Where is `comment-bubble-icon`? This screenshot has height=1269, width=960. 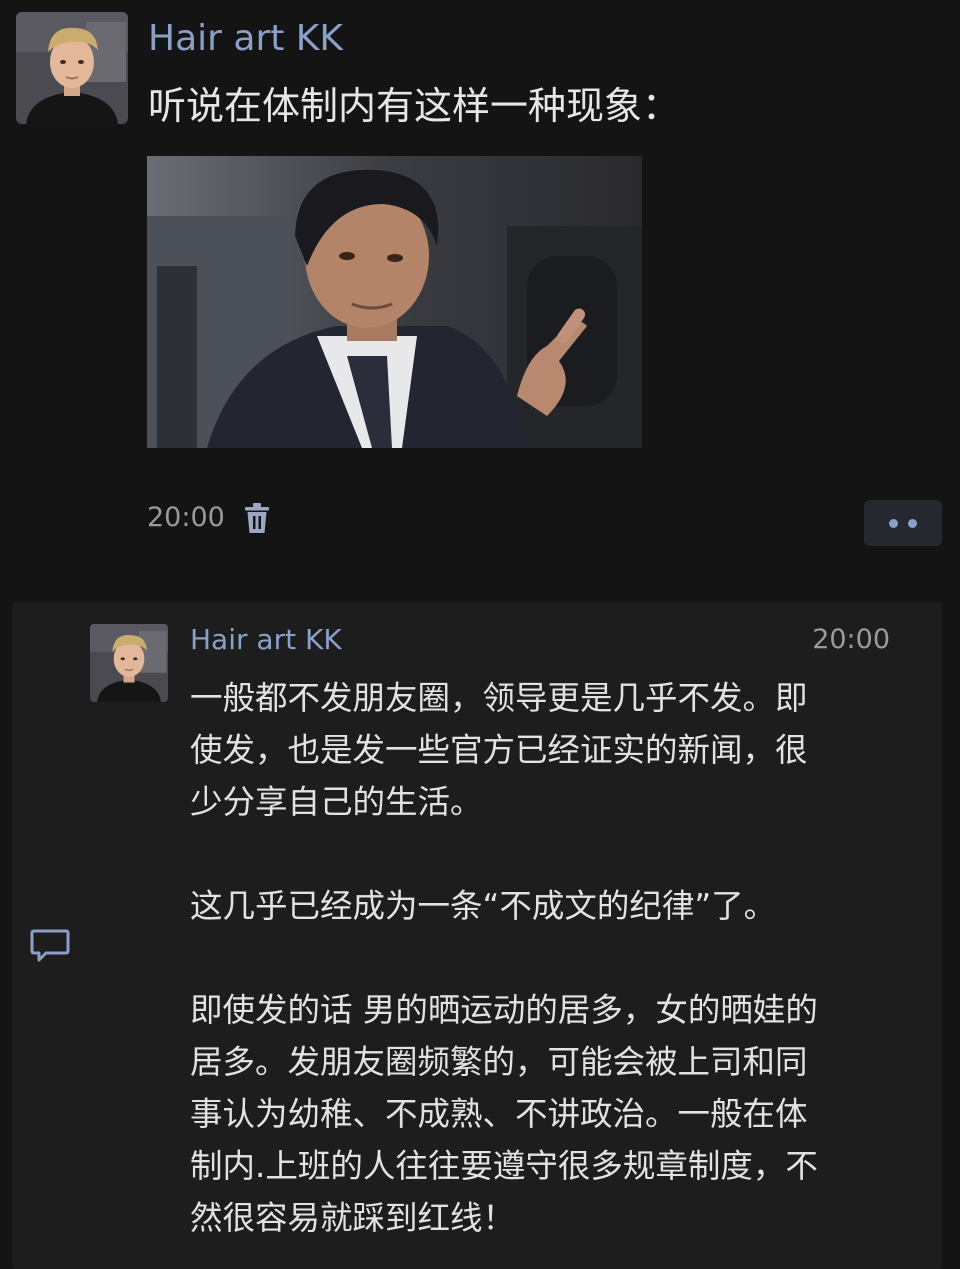 comment-bubble-icon is located at coordinates (50, 946).